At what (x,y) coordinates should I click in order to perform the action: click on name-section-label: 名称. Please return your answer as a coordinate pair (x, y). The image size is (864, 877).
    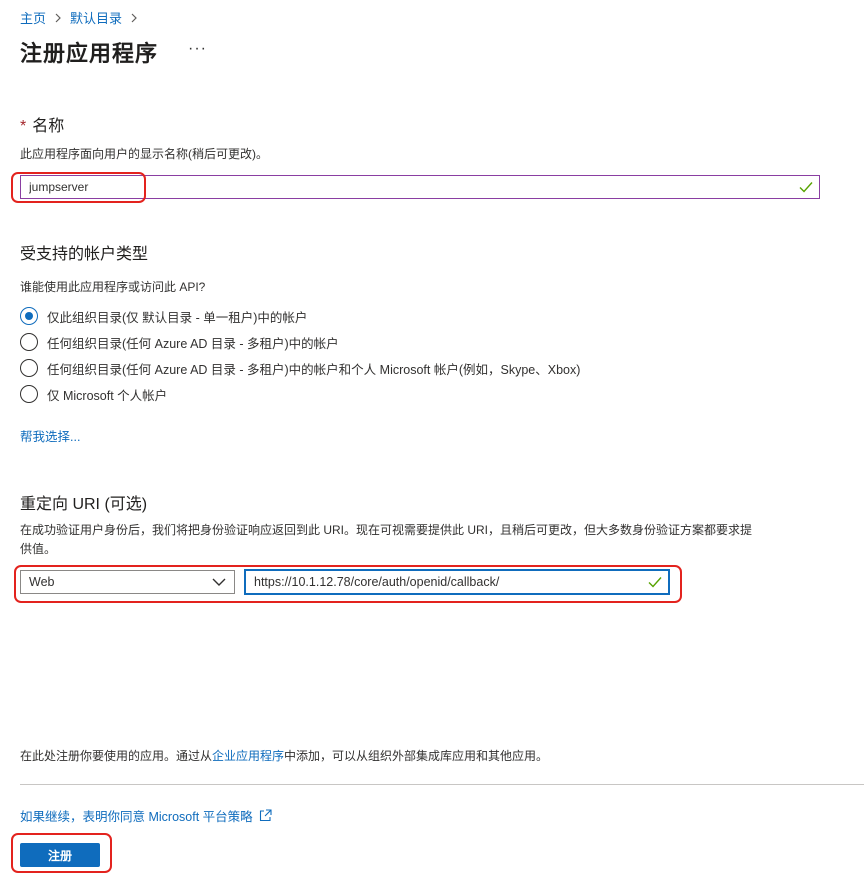
    Looking at the image, I should click on (48, 126).